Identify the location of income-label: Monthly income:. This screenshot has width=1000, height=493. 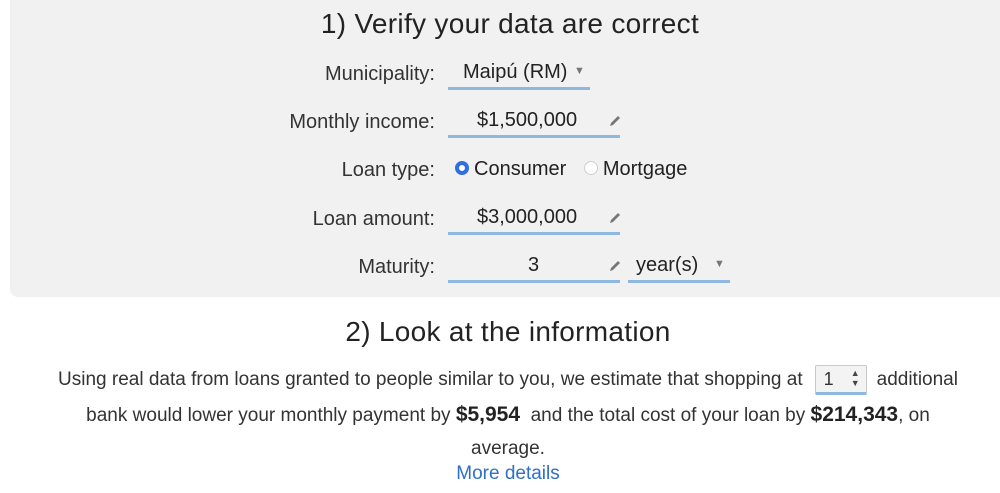
(362, 122).